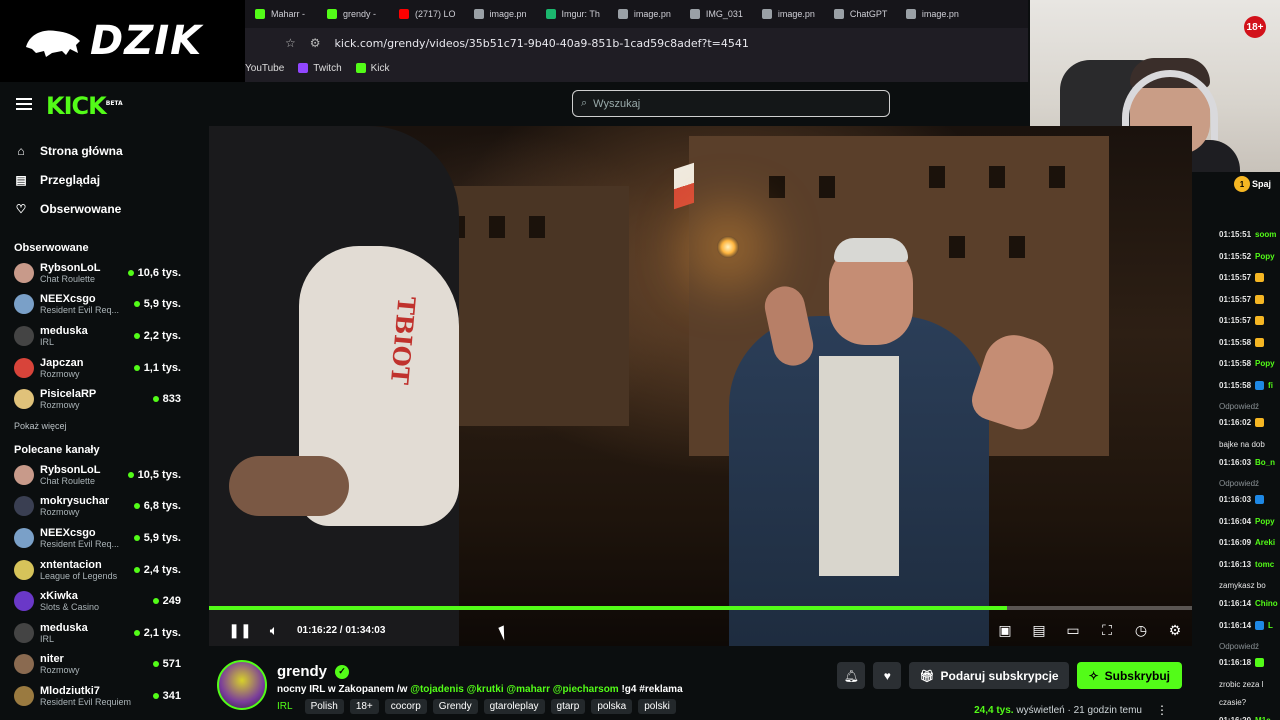 Image resolution: width=1280 pixels, height=720 pixels. I want to click on chat-message: 01:16:14 Chino, so click(1249, 603).